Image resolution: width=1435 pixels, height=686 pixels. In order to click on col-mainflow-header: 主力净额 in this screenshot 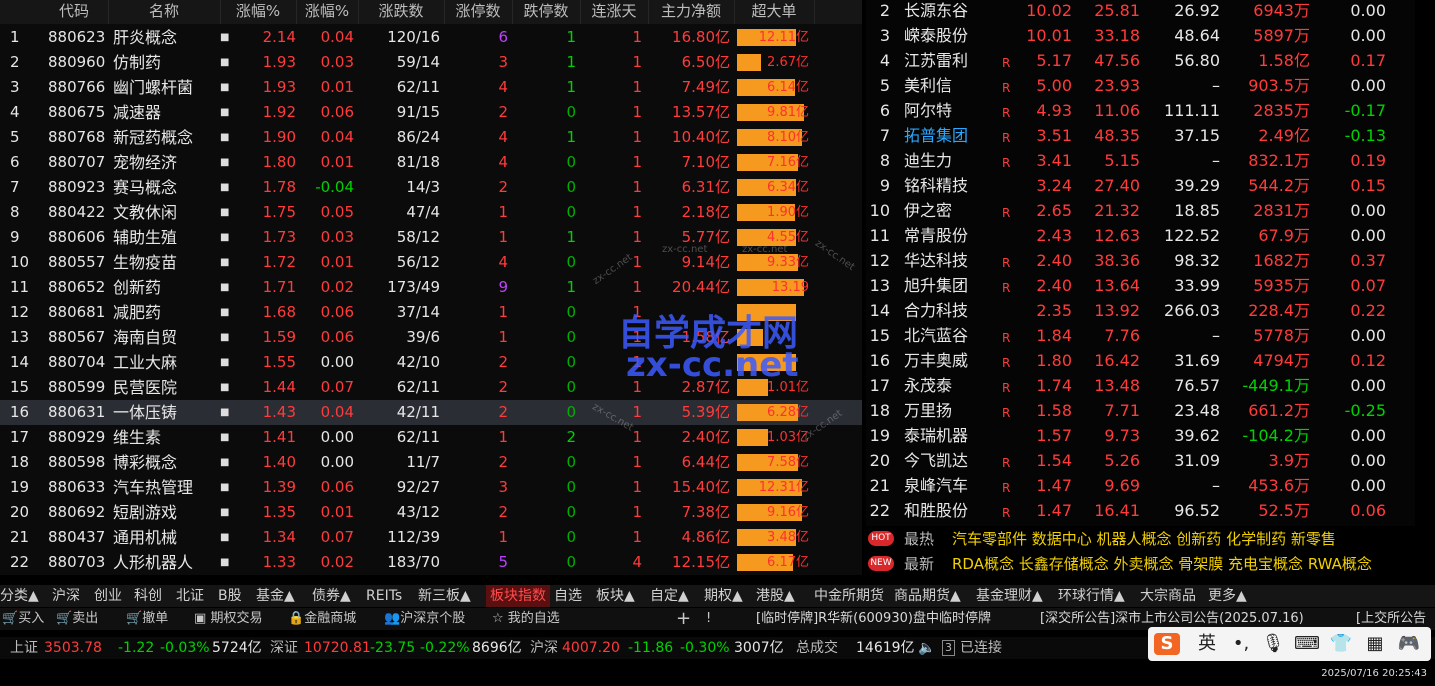, I will do `click(691, 12)`.